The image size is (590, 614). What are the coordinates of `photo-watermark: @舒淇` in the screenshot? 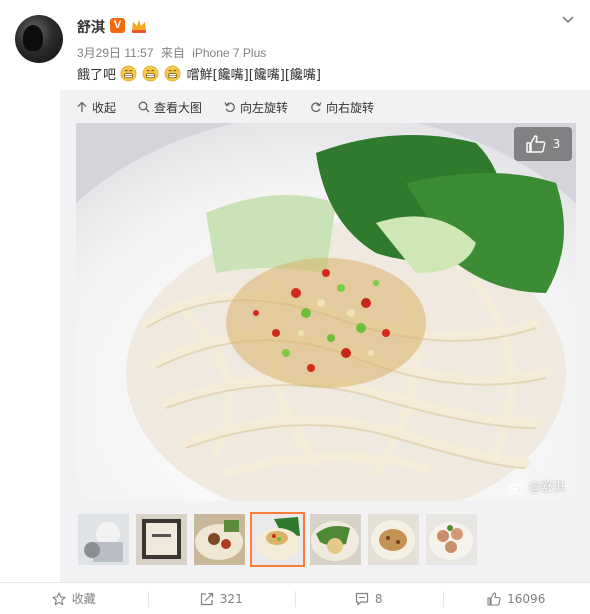 It's located at (536, 486).